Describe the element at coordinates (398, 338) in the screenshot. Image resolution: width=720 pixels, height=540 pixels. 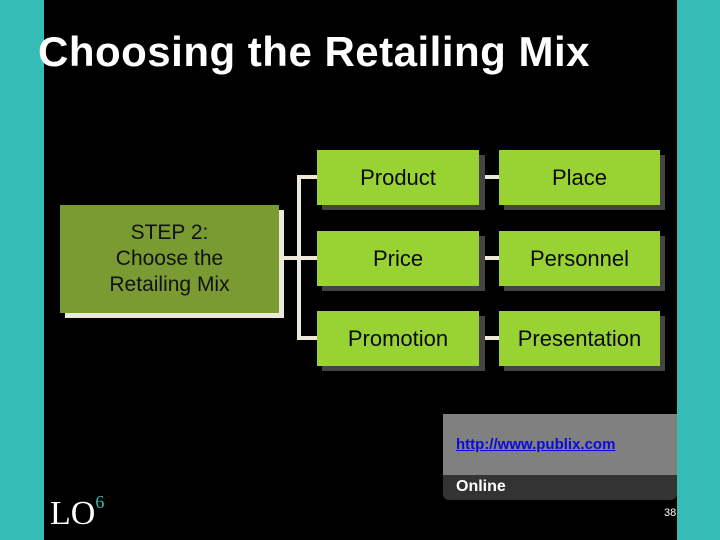
I see `mix-box-promotion: Promotion` at that location.